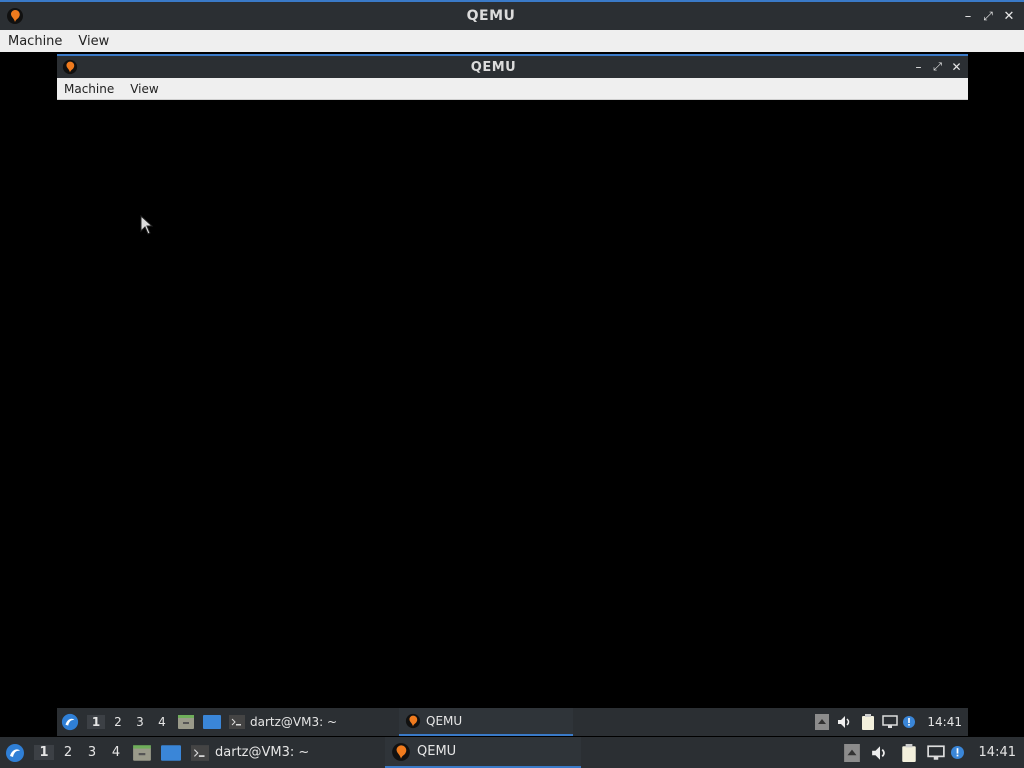 Image resolution: width=1024 pixels, height=768 pixels. What do you see at coordinates (493, 67) in the screenshot?
I see `inner-window-title: QEMU` at bounding box center [493, 67].